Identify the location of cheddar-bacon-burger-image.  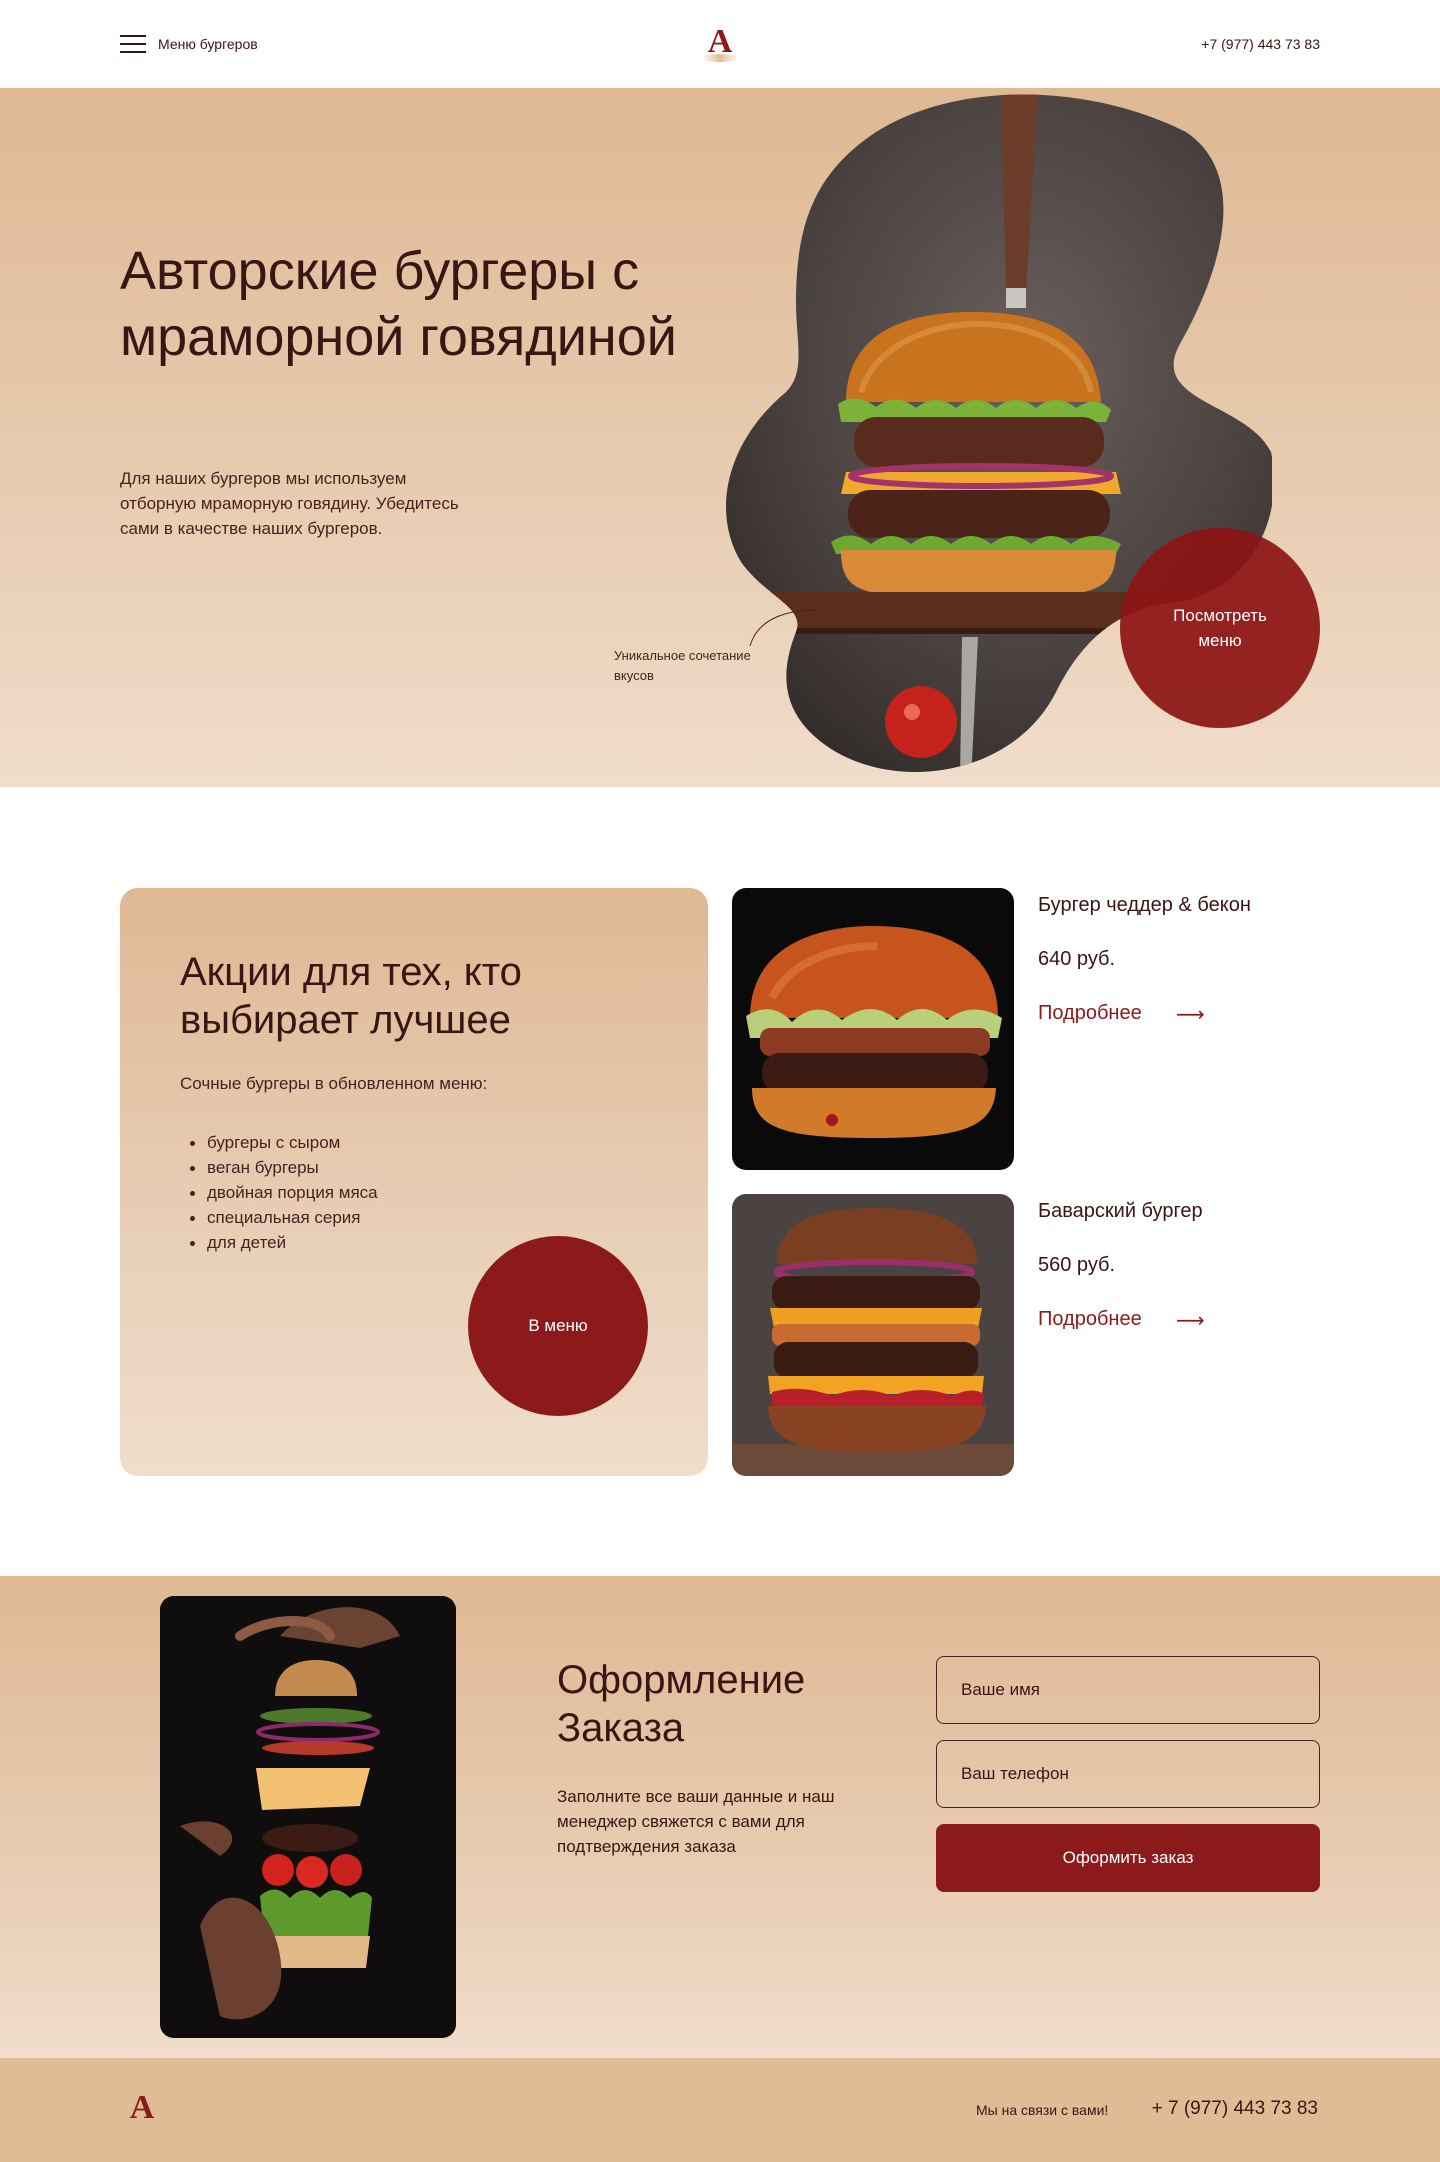
(873, 1029).